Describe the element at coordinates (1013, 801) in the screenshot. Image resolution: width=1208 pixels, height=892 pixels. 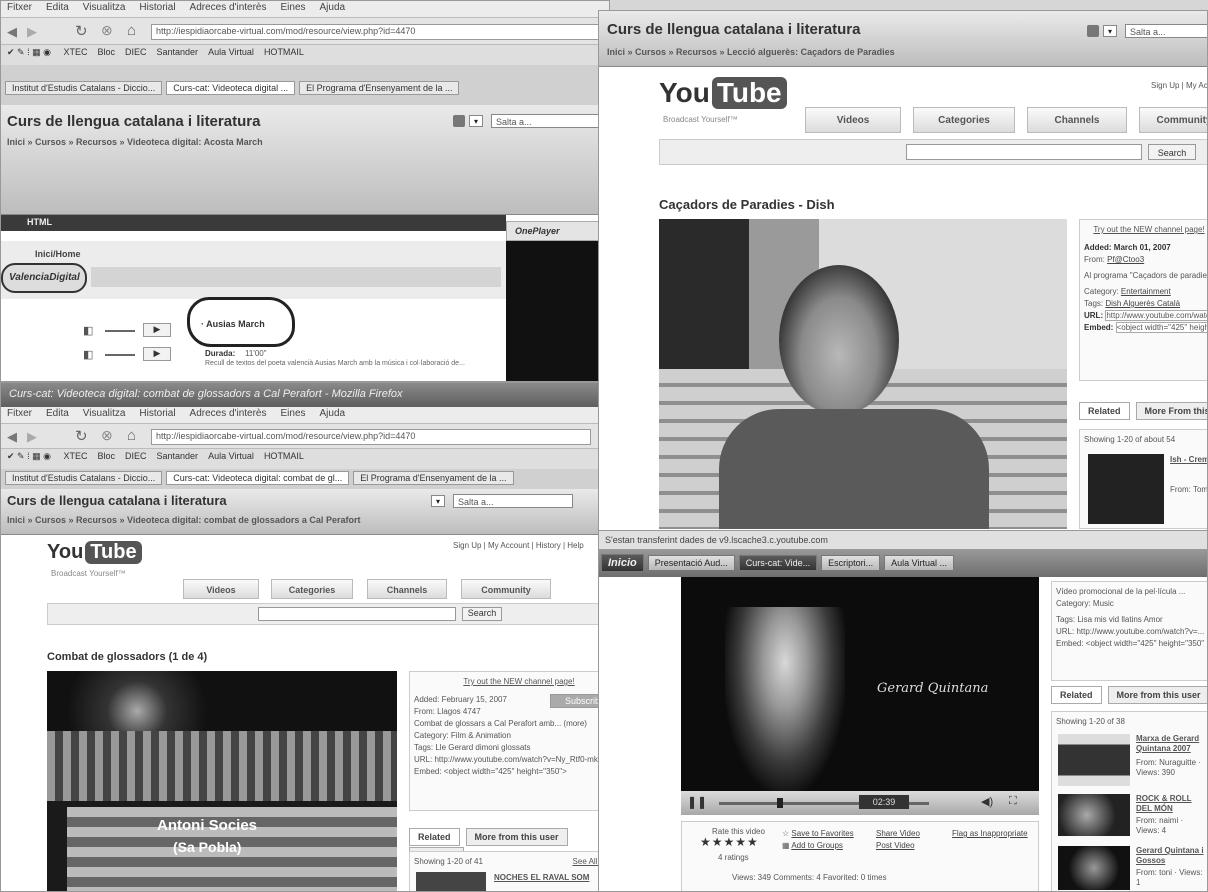
I see `fullscreen-icon: ⛶` at that location.